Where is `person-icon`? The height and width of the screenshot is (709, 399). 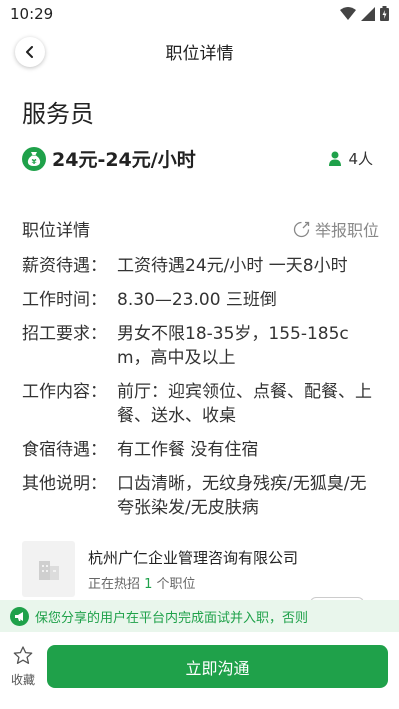
person-icon is located at coordinates (335, 158).